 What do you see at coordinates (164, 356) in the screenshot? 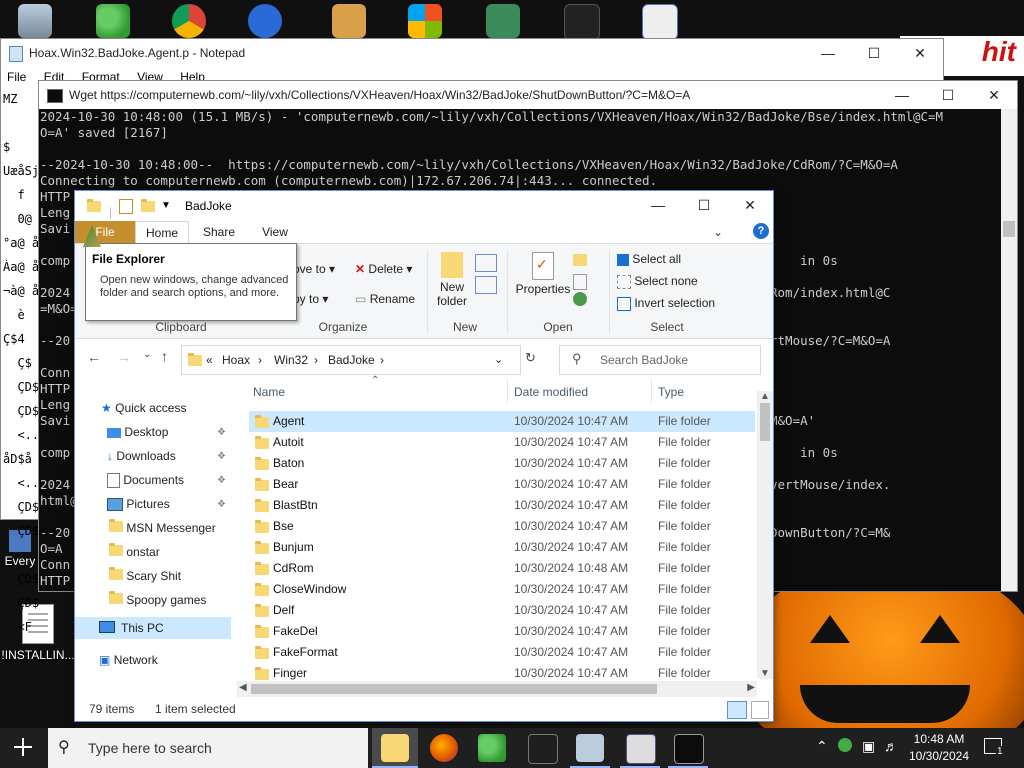
I see `up-button: ↑` at bounding box center [164, 356].